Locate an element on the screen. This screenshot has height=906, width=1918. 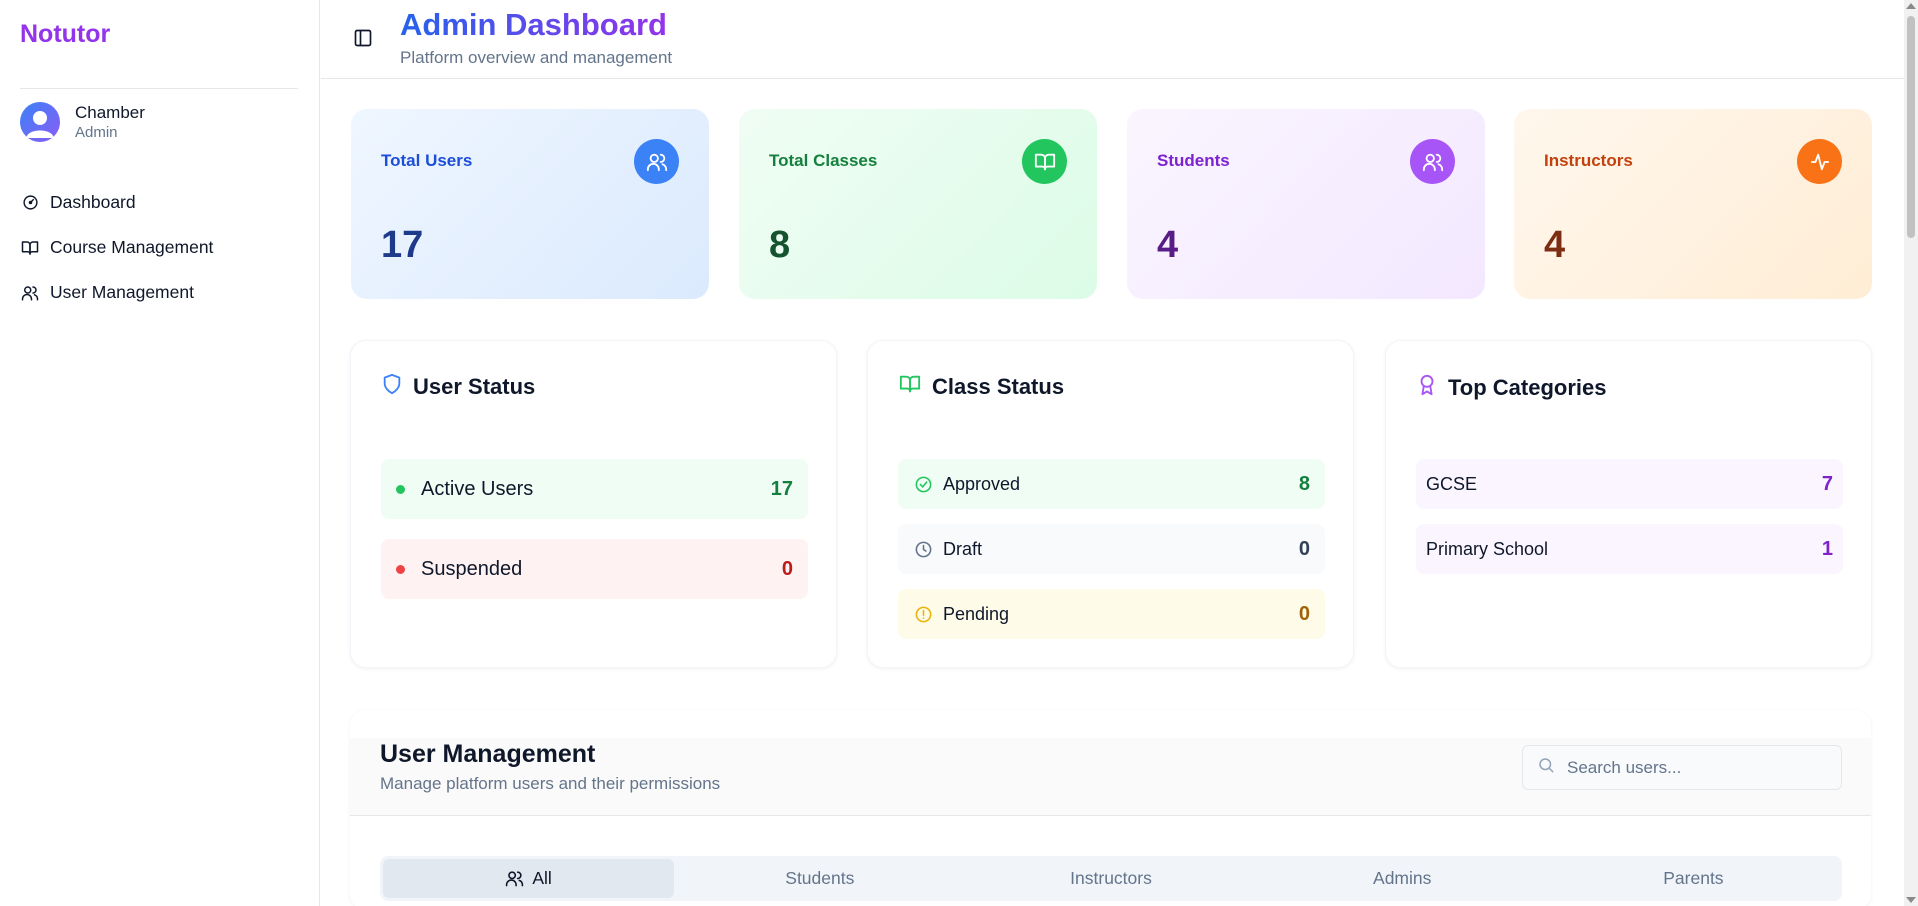
stat-card-total-classes: Total Classes 8 is located at coordinates (918, 204).